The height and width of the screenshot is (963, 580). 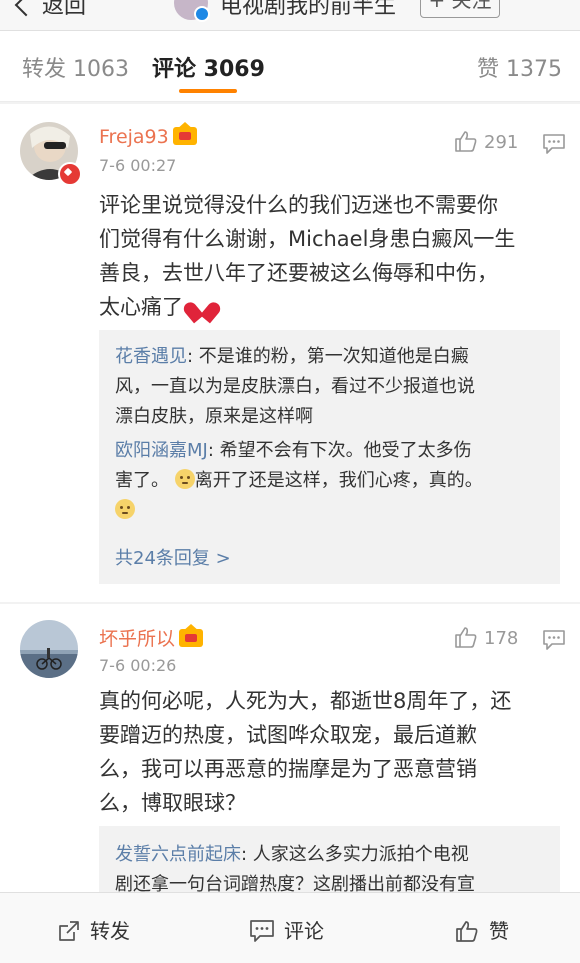 I want to click on comment-line: 们觉得有什么谢谢，Michael身患白癜风一生, so click(x=307, y=239).